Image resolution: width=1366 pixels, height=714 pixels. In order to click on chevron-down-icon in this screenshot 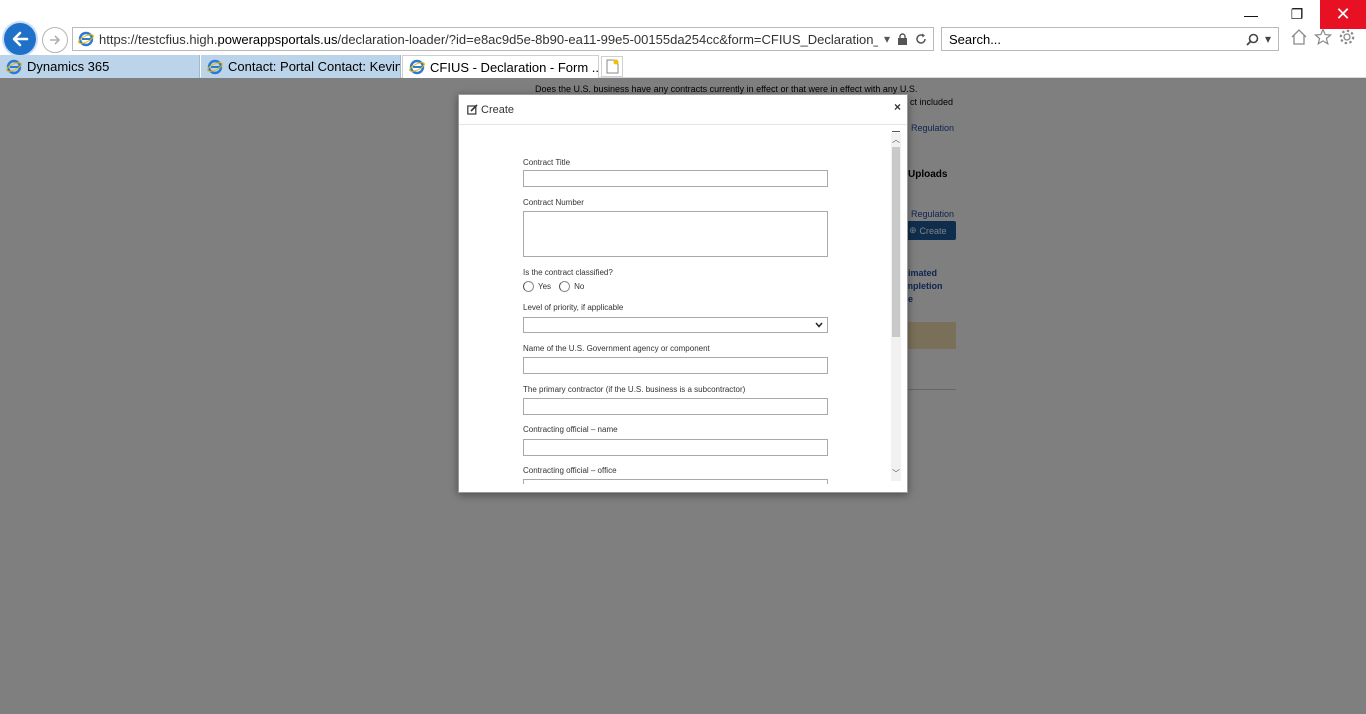, I will do `click(819, 325)`.